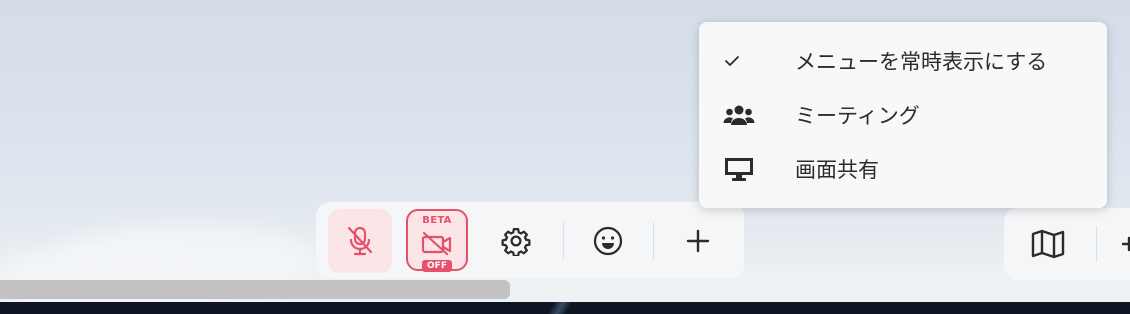  I want to click on gear-icon, so click(516, 242).